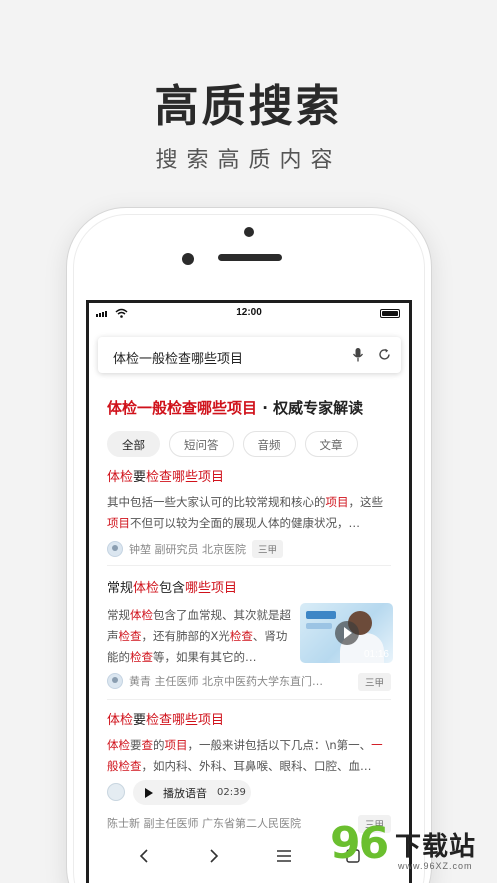 This screenshot has width=497, height=883. I want to click on title-segment: 哪些项目, so click(211, 588).